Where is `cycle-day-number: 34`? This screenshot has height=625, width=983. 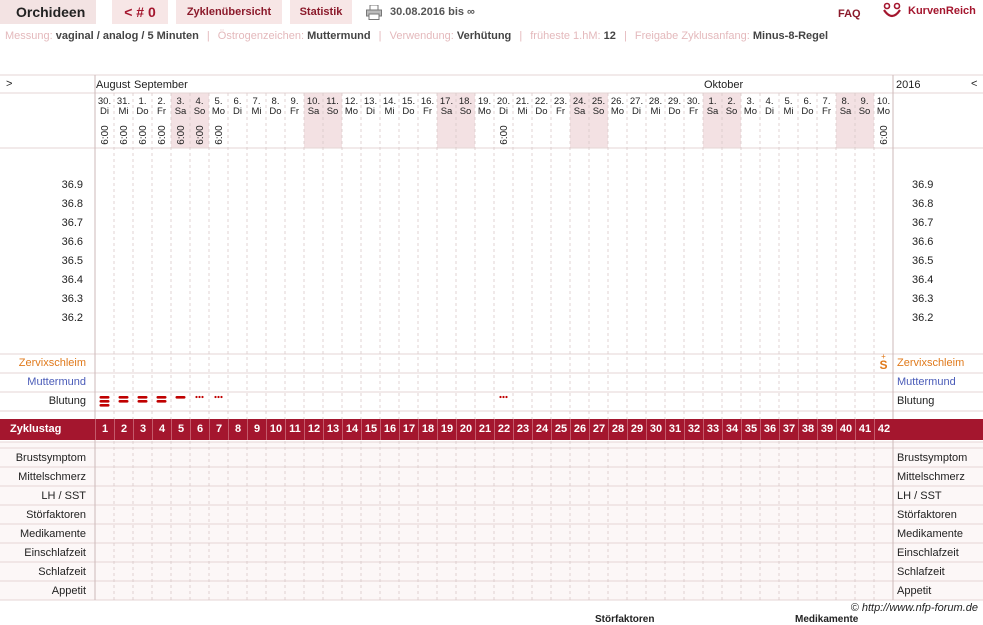
cycle-day-number: 34 is located at coordinates (731, 429).